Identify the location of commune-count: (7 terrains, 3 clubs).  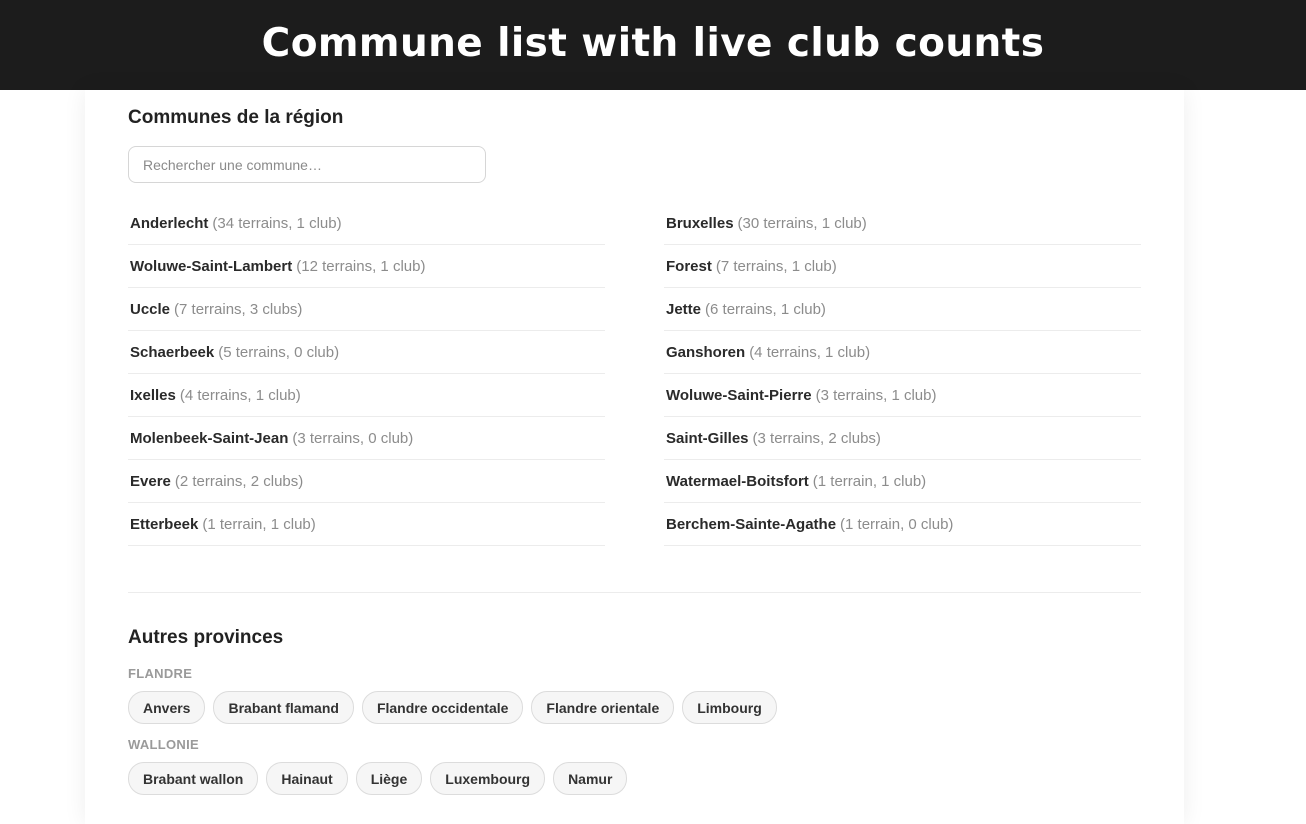
(238, 309).